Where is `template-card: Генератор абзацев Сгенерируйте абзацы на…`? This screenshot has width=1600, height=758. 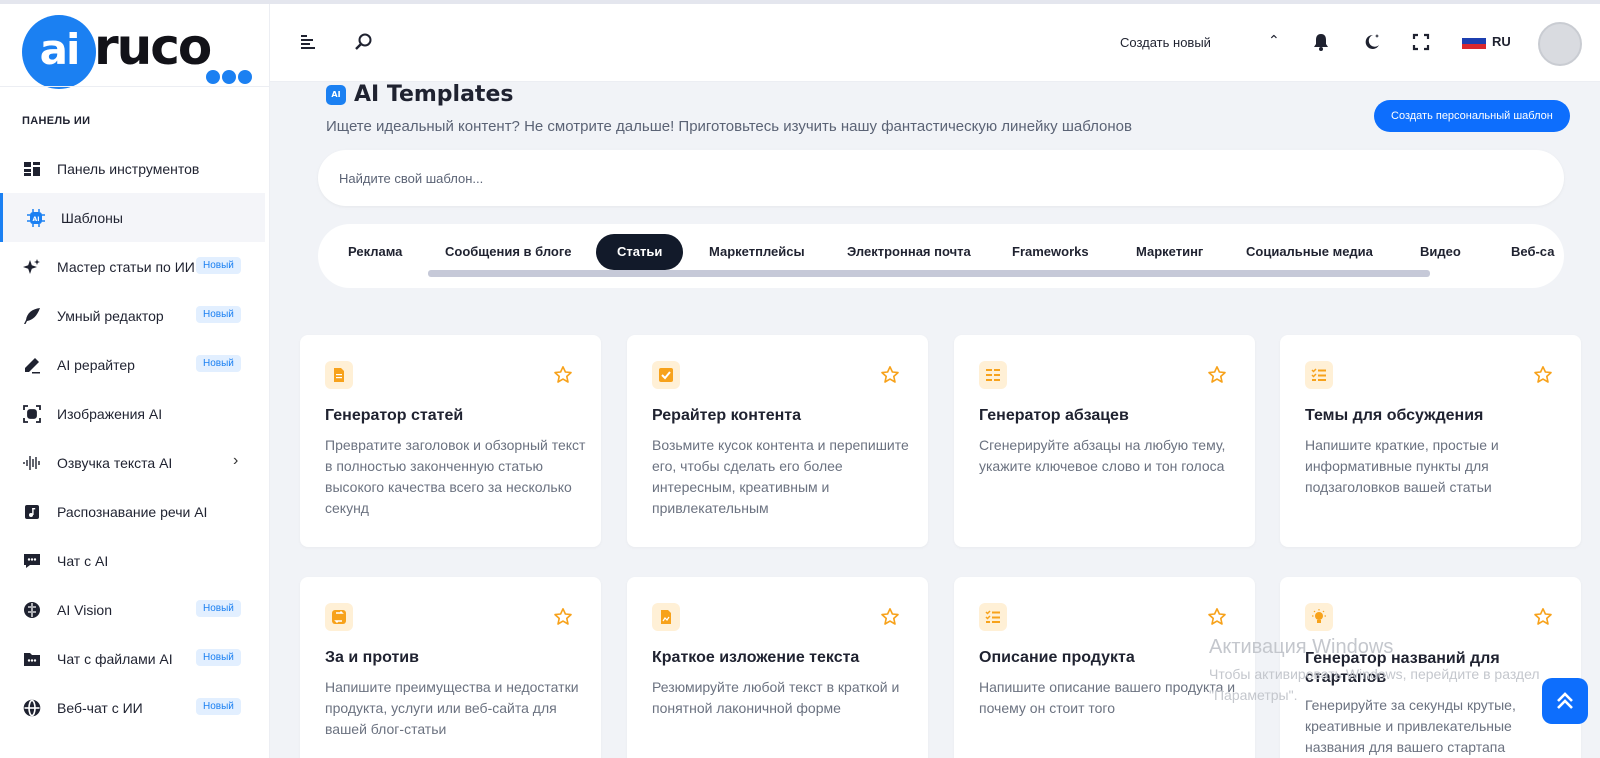 template-card: Генератор абзацев Сгенерируйте абзацы на… is located at coordinates (1104, 441).